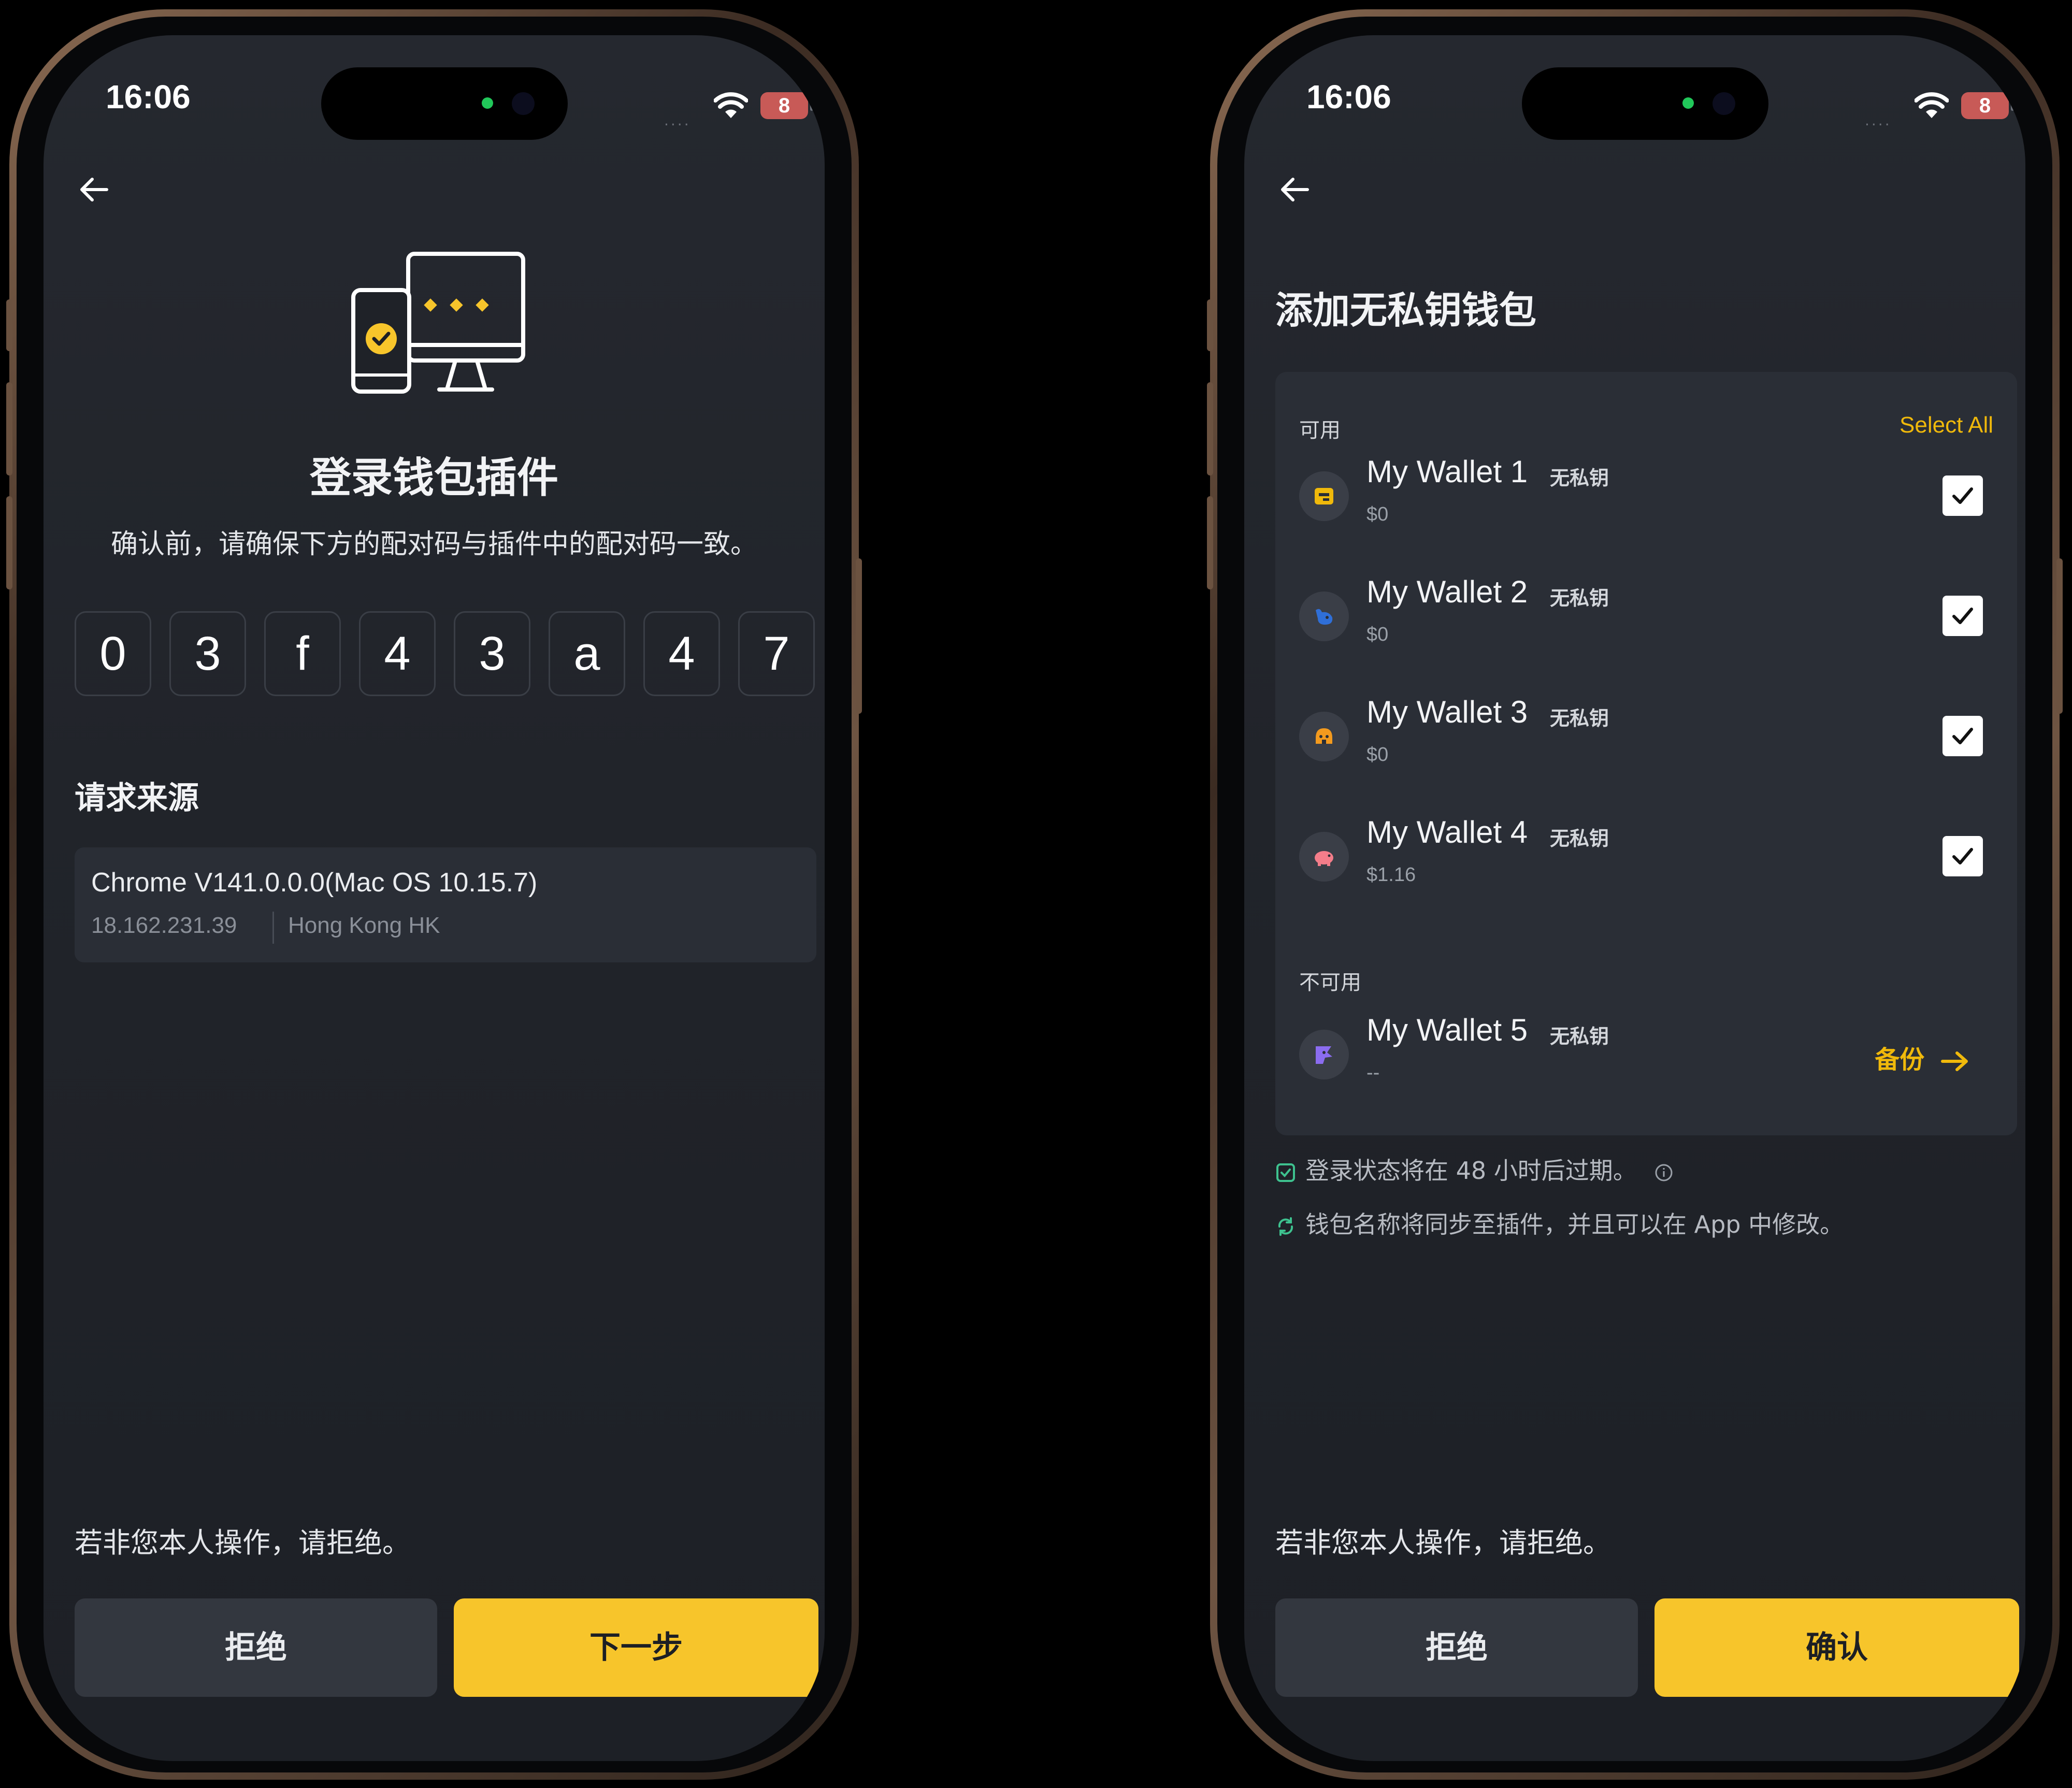  I want to click on wallet-name: My Wallet 5, so click(1447, 1030).